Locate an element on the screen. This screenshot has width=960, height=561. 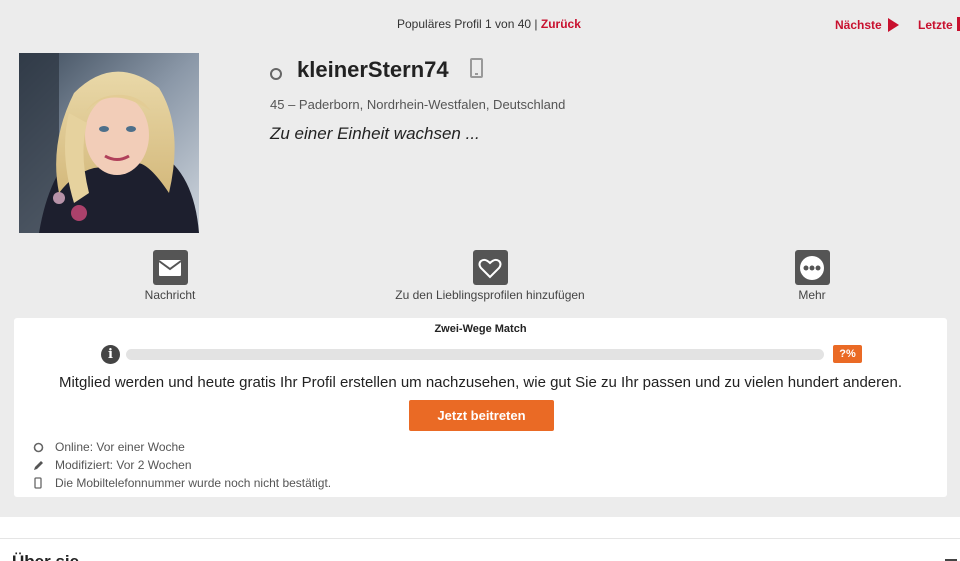
section-divider is located at coordinates (480, 538).